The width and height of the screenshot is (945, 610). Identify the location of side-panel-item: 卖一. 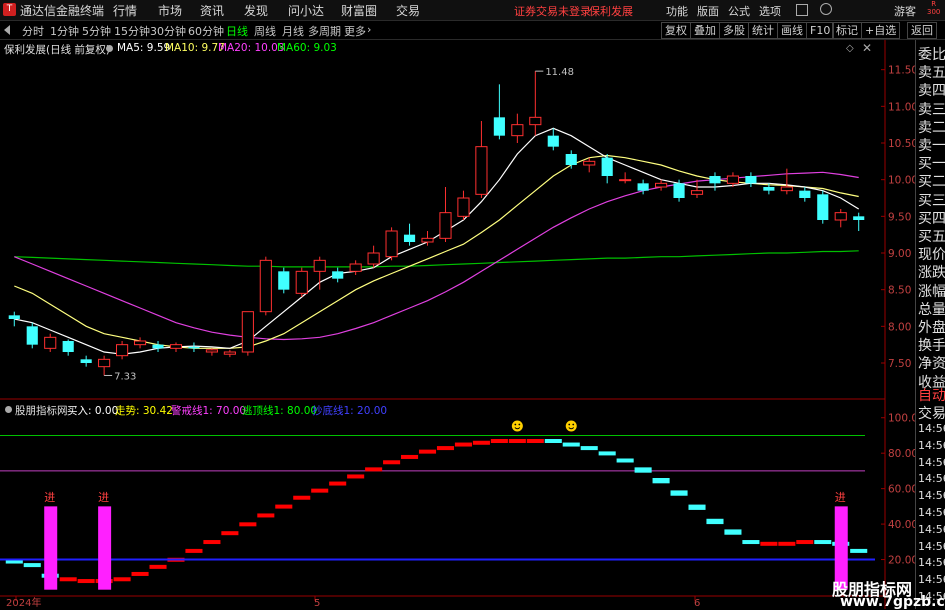
(931, 145).